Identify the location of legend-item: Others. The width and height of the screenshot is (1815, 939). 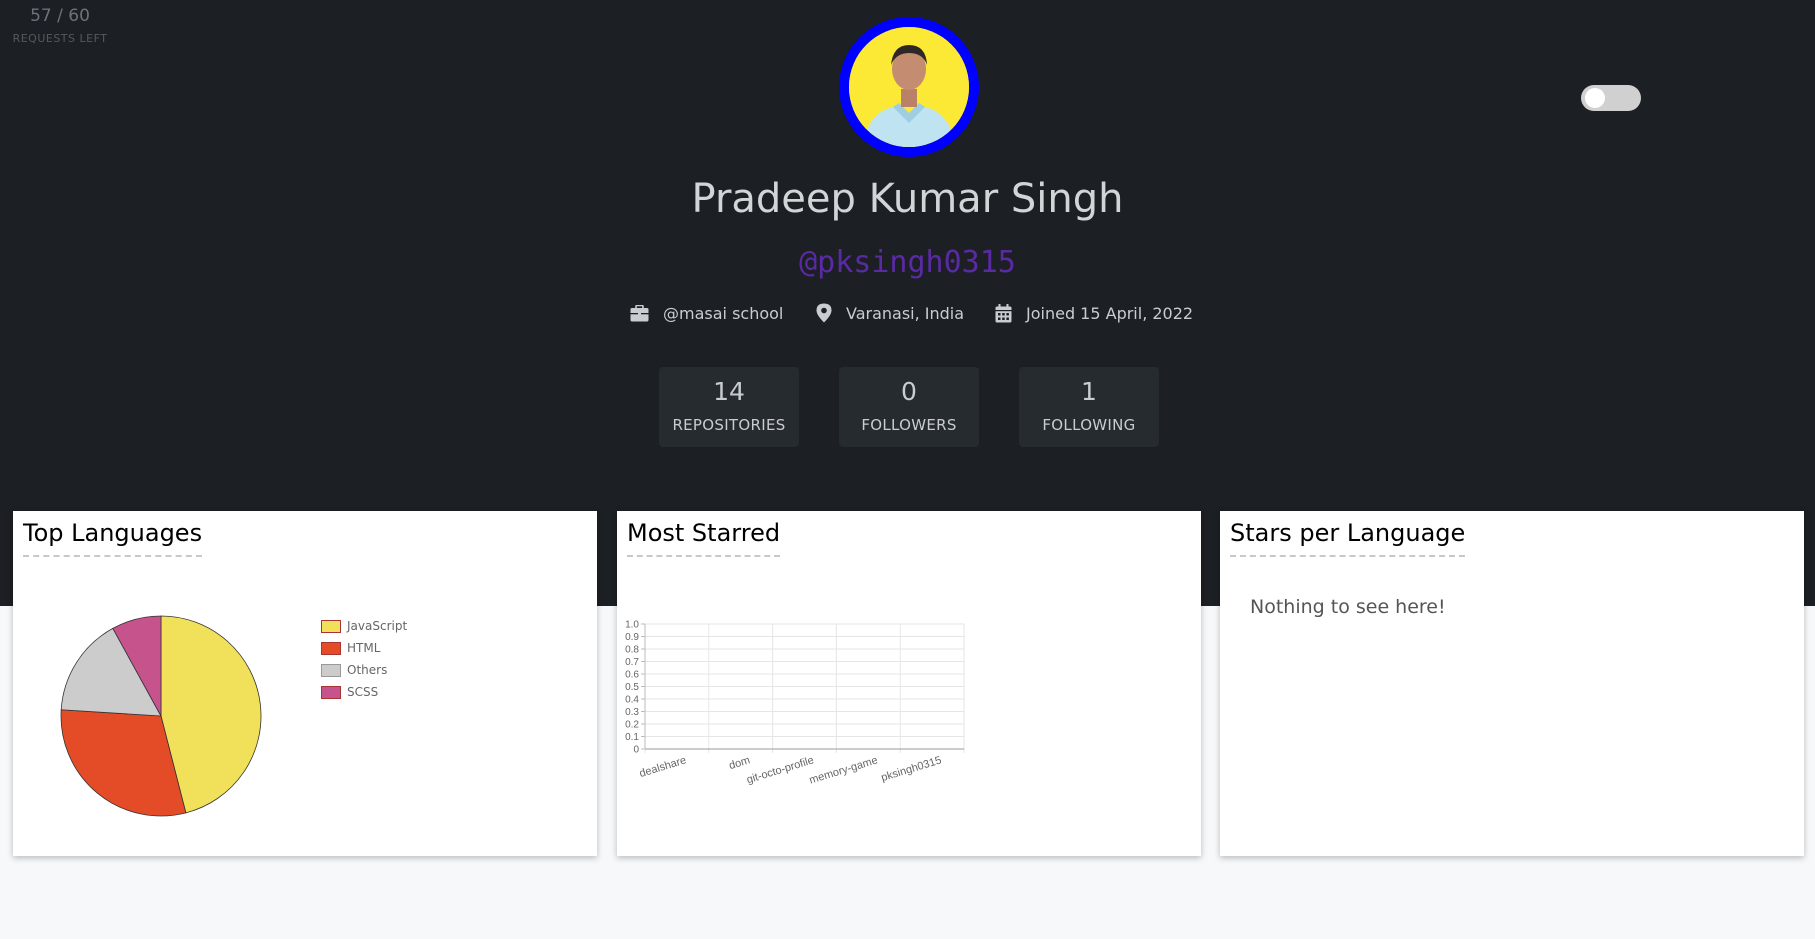
(364, 670).